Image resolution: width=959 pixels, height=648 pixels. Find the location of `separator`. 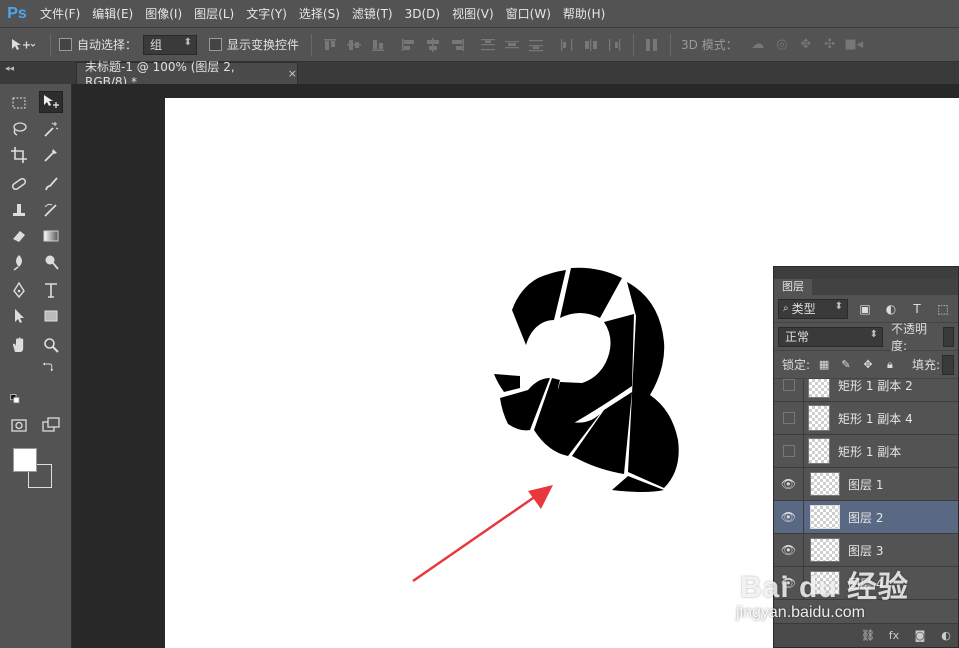

separator is located at coordinates (671, 44).